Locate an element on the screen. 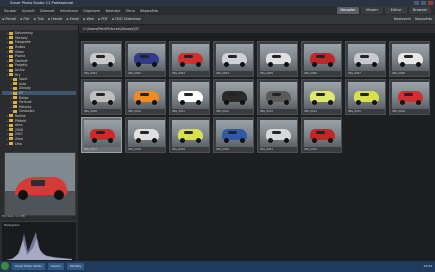 The width and height of the screenshot is (435, 272). thumbnail: IMG_0009 is located at coordinates (101, 97).